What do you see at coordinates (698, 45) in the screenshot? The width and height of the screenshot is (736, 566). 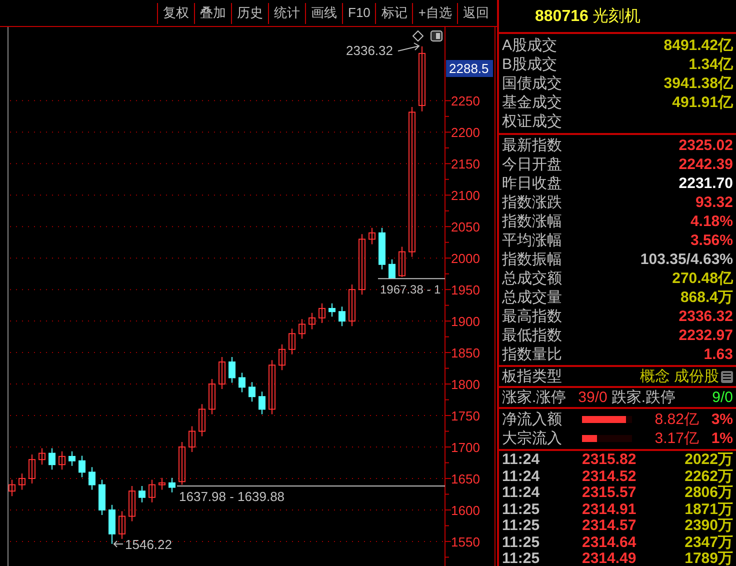 I see `row-value: 8491.42亿` at bounding box center [698, 45].